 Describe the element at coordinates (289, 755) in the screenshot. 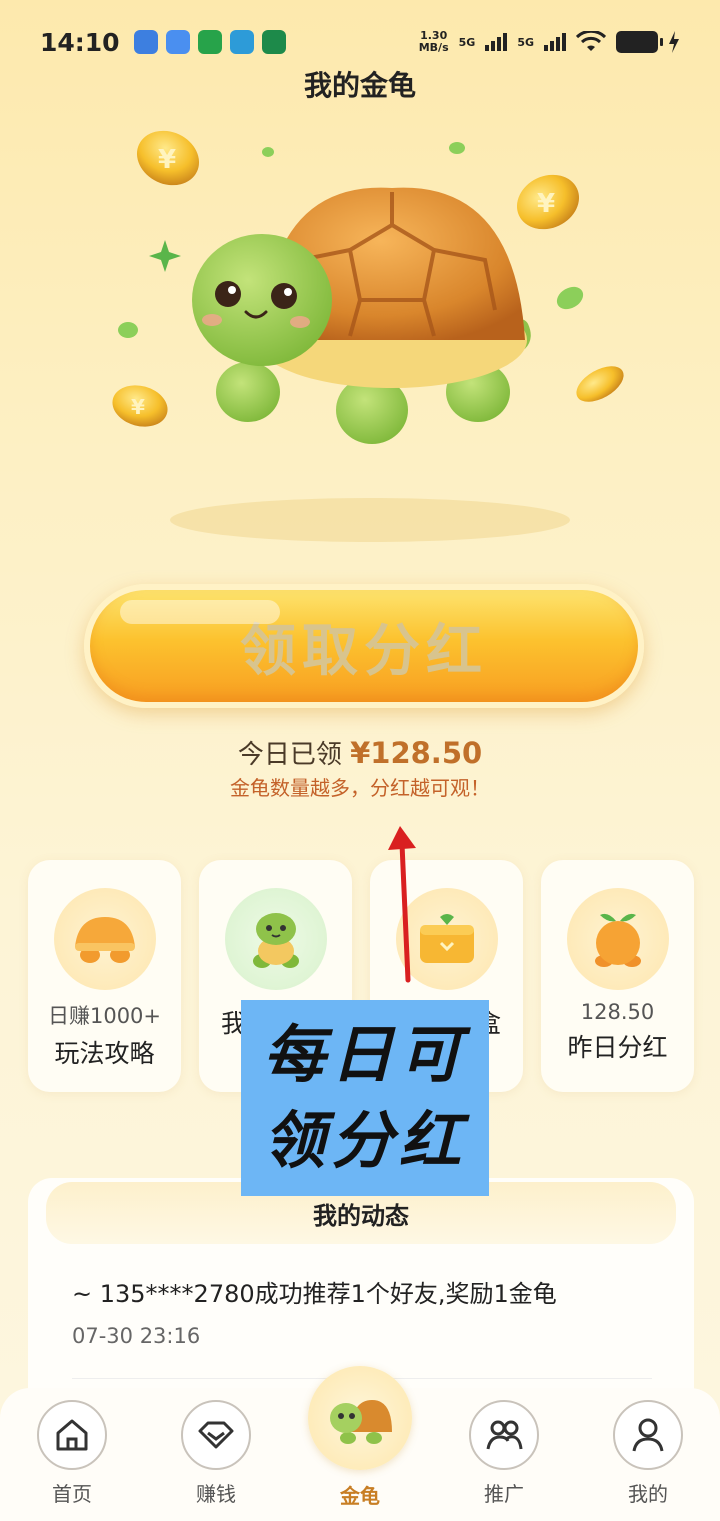

I see `today-label: 今日已领` at that location.